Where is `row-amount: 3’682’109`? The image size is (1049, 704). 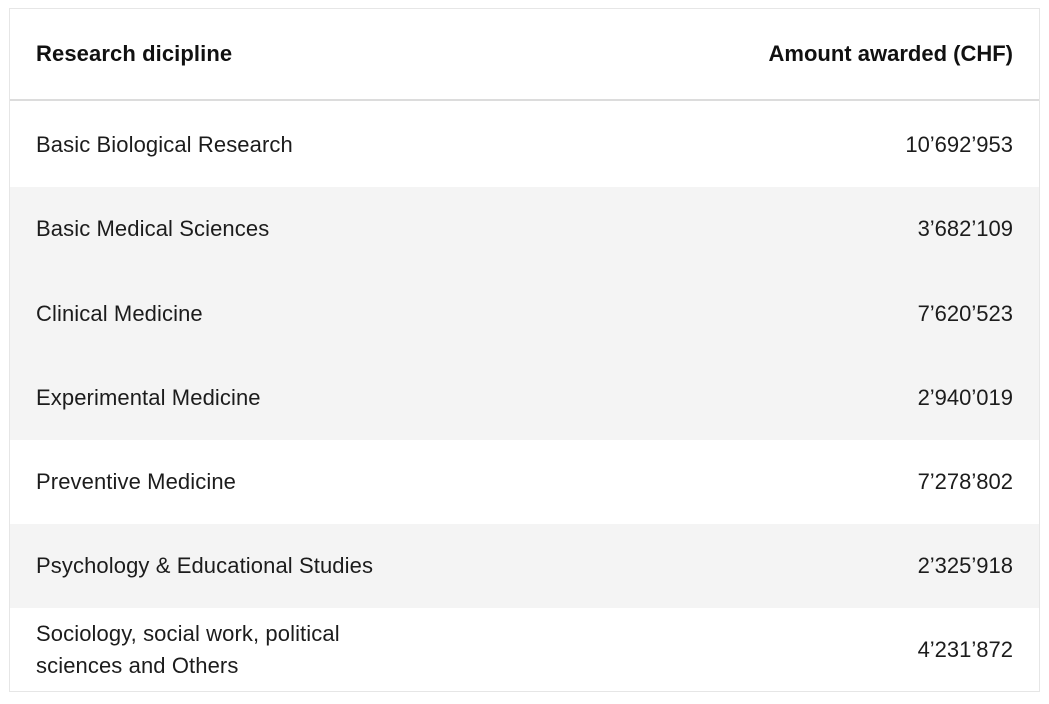 row-amount: 3’682’109 is located at coordinates (965, 228).